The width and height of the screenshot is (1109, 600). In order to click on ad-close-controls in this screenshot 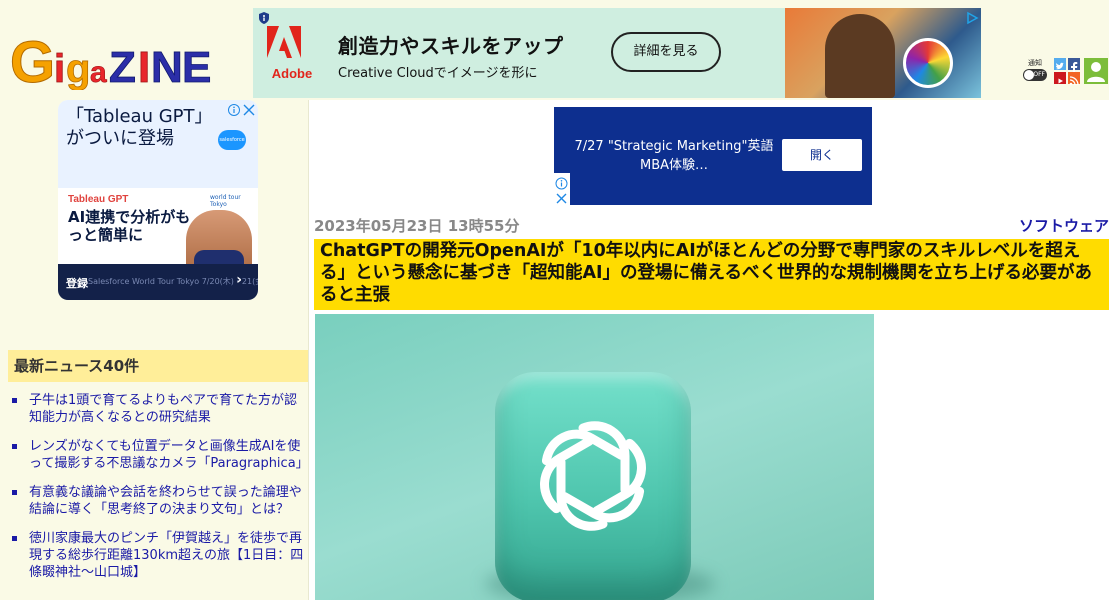, I will do `click(242, 109)`.